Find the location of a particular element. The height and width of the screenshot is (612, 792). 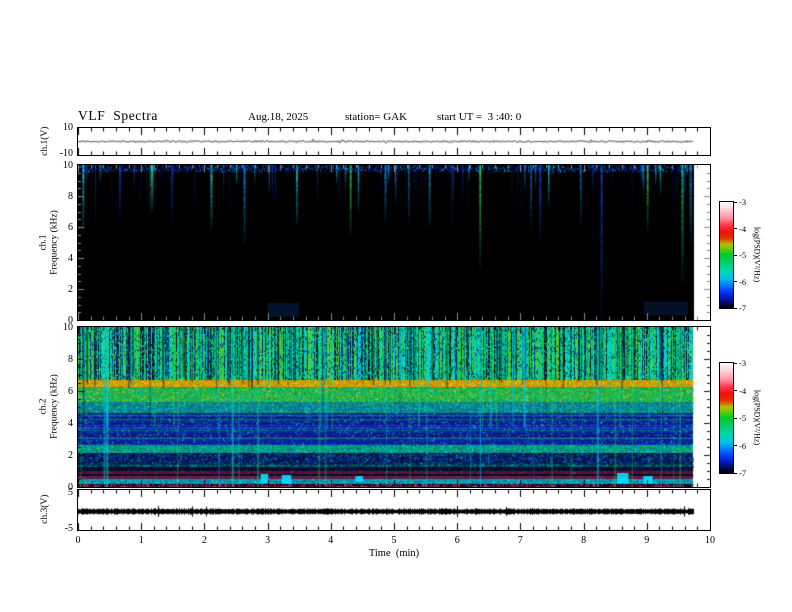

ch2-spectrogram-axis-label: ch.2 Frequency (kHz) is located at coordinates (49, 407).